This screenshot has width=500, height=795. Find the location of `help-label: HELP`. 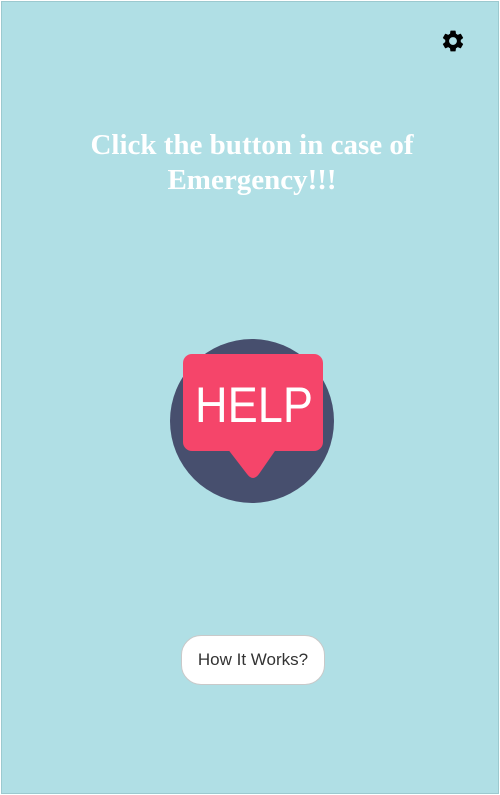

help-label: HELP is located at coordinates (254, 405).